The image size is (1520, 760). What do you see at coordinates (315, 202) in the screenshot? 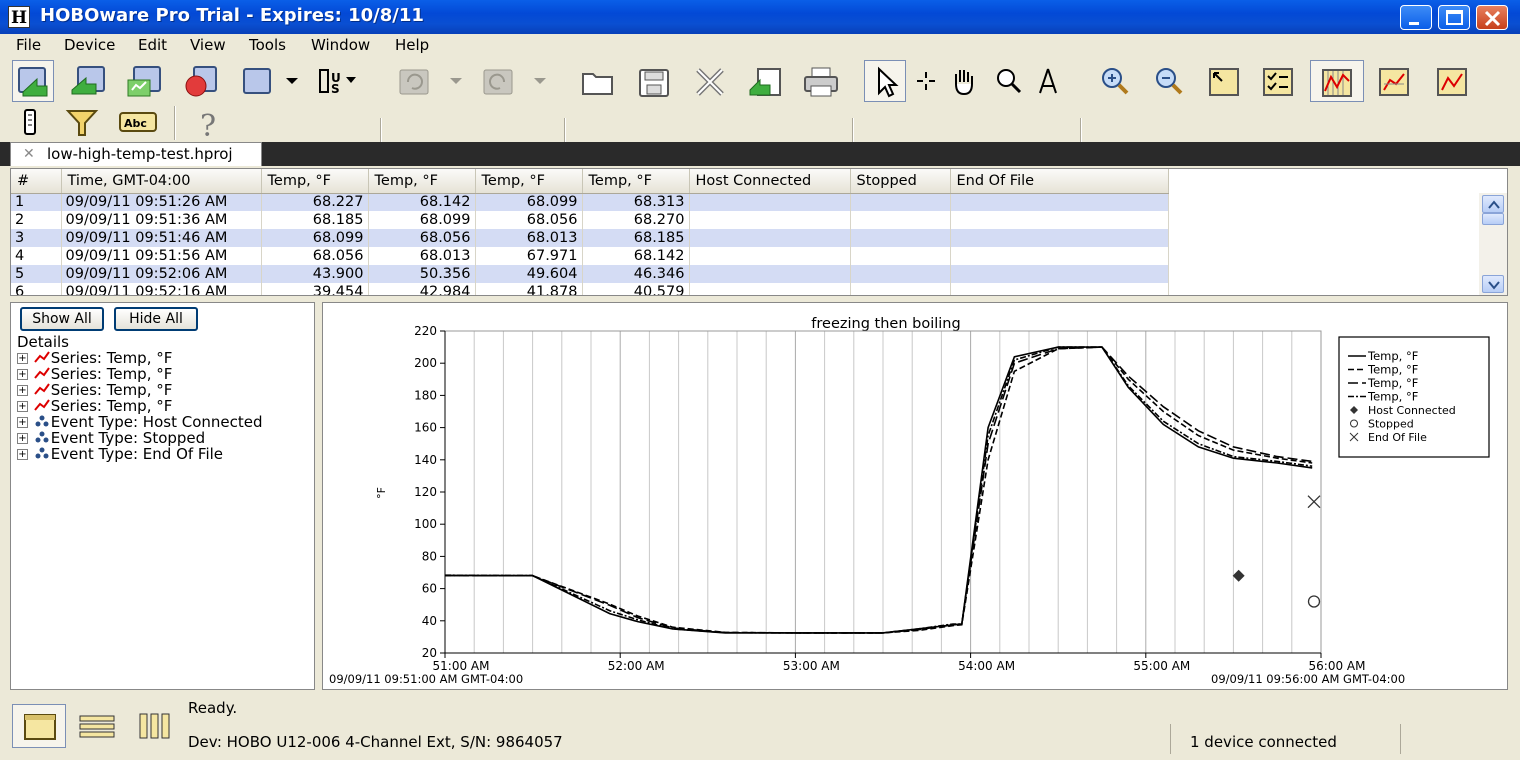
I see `table-cell: 68.227` at bounding box center [315, 202].